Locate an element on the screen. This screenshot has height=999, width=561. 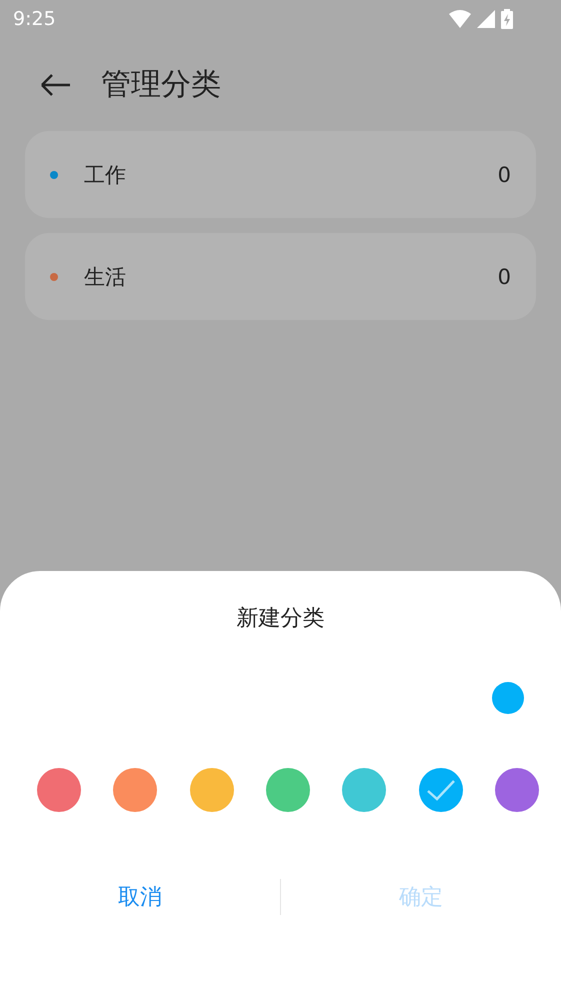
status-time: 9:25 is located at coordinates (34, 19).